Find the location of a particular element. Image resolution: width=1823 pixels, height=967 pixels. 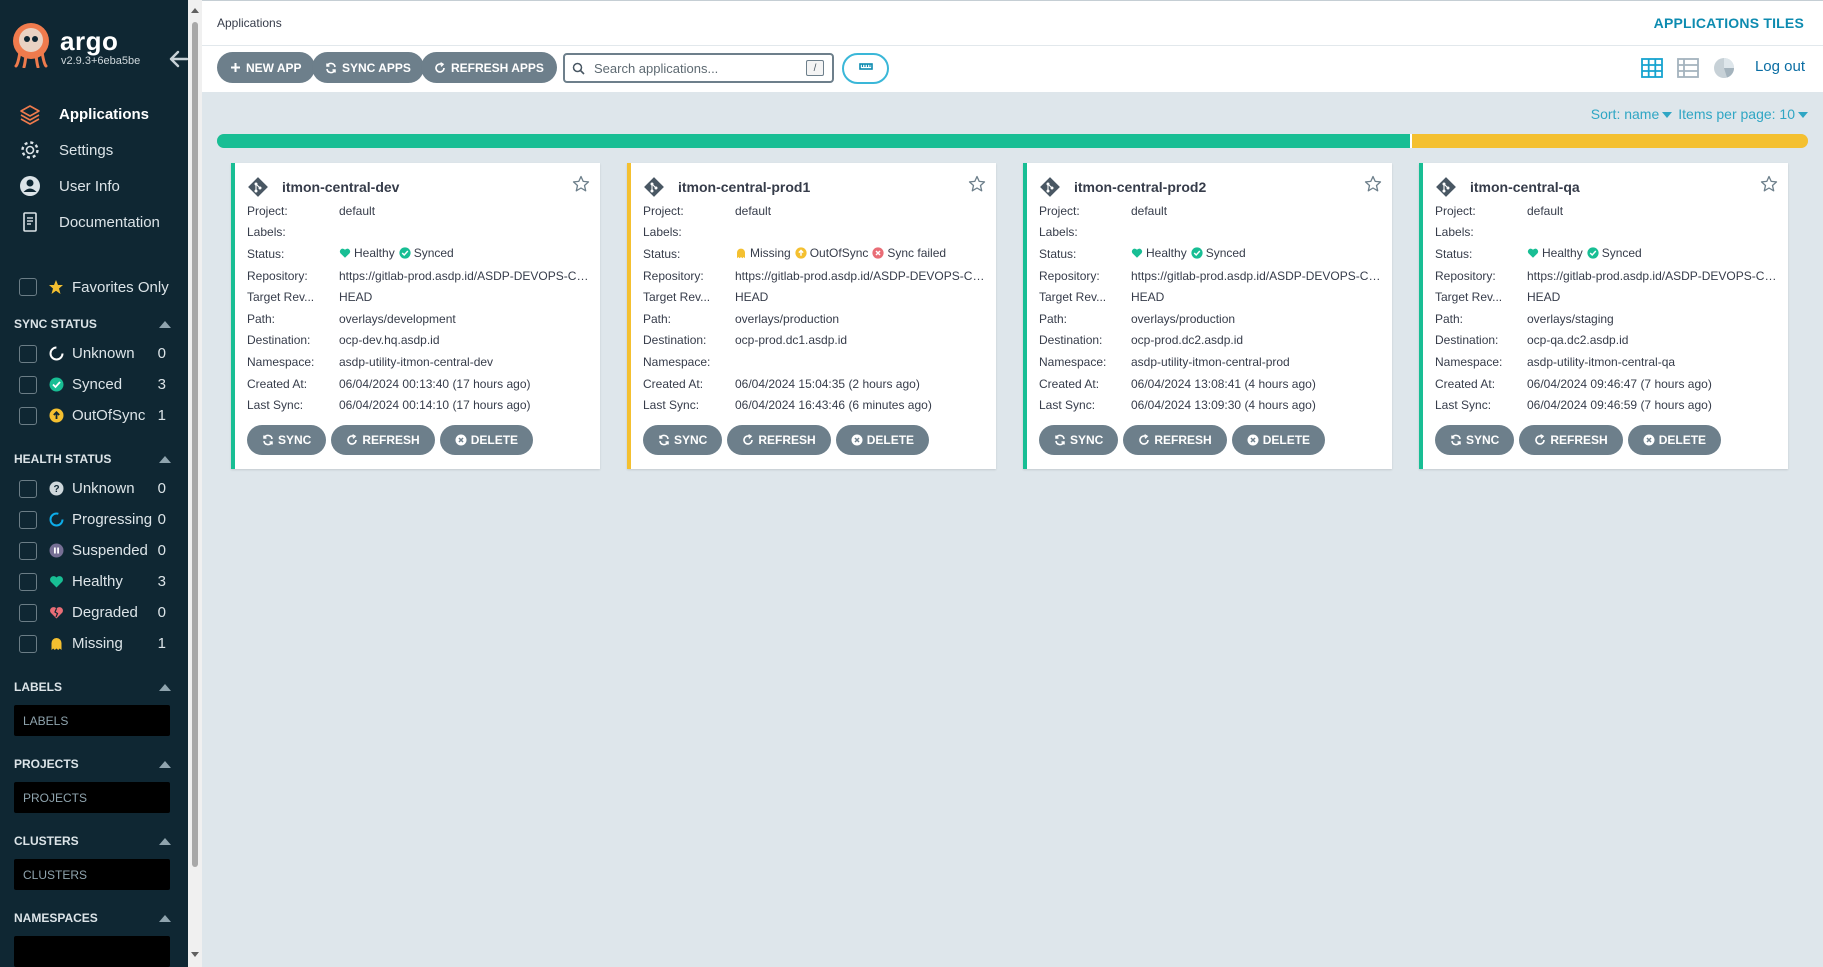

section-title: CLUSTERS is located at coordinates (46, 841).